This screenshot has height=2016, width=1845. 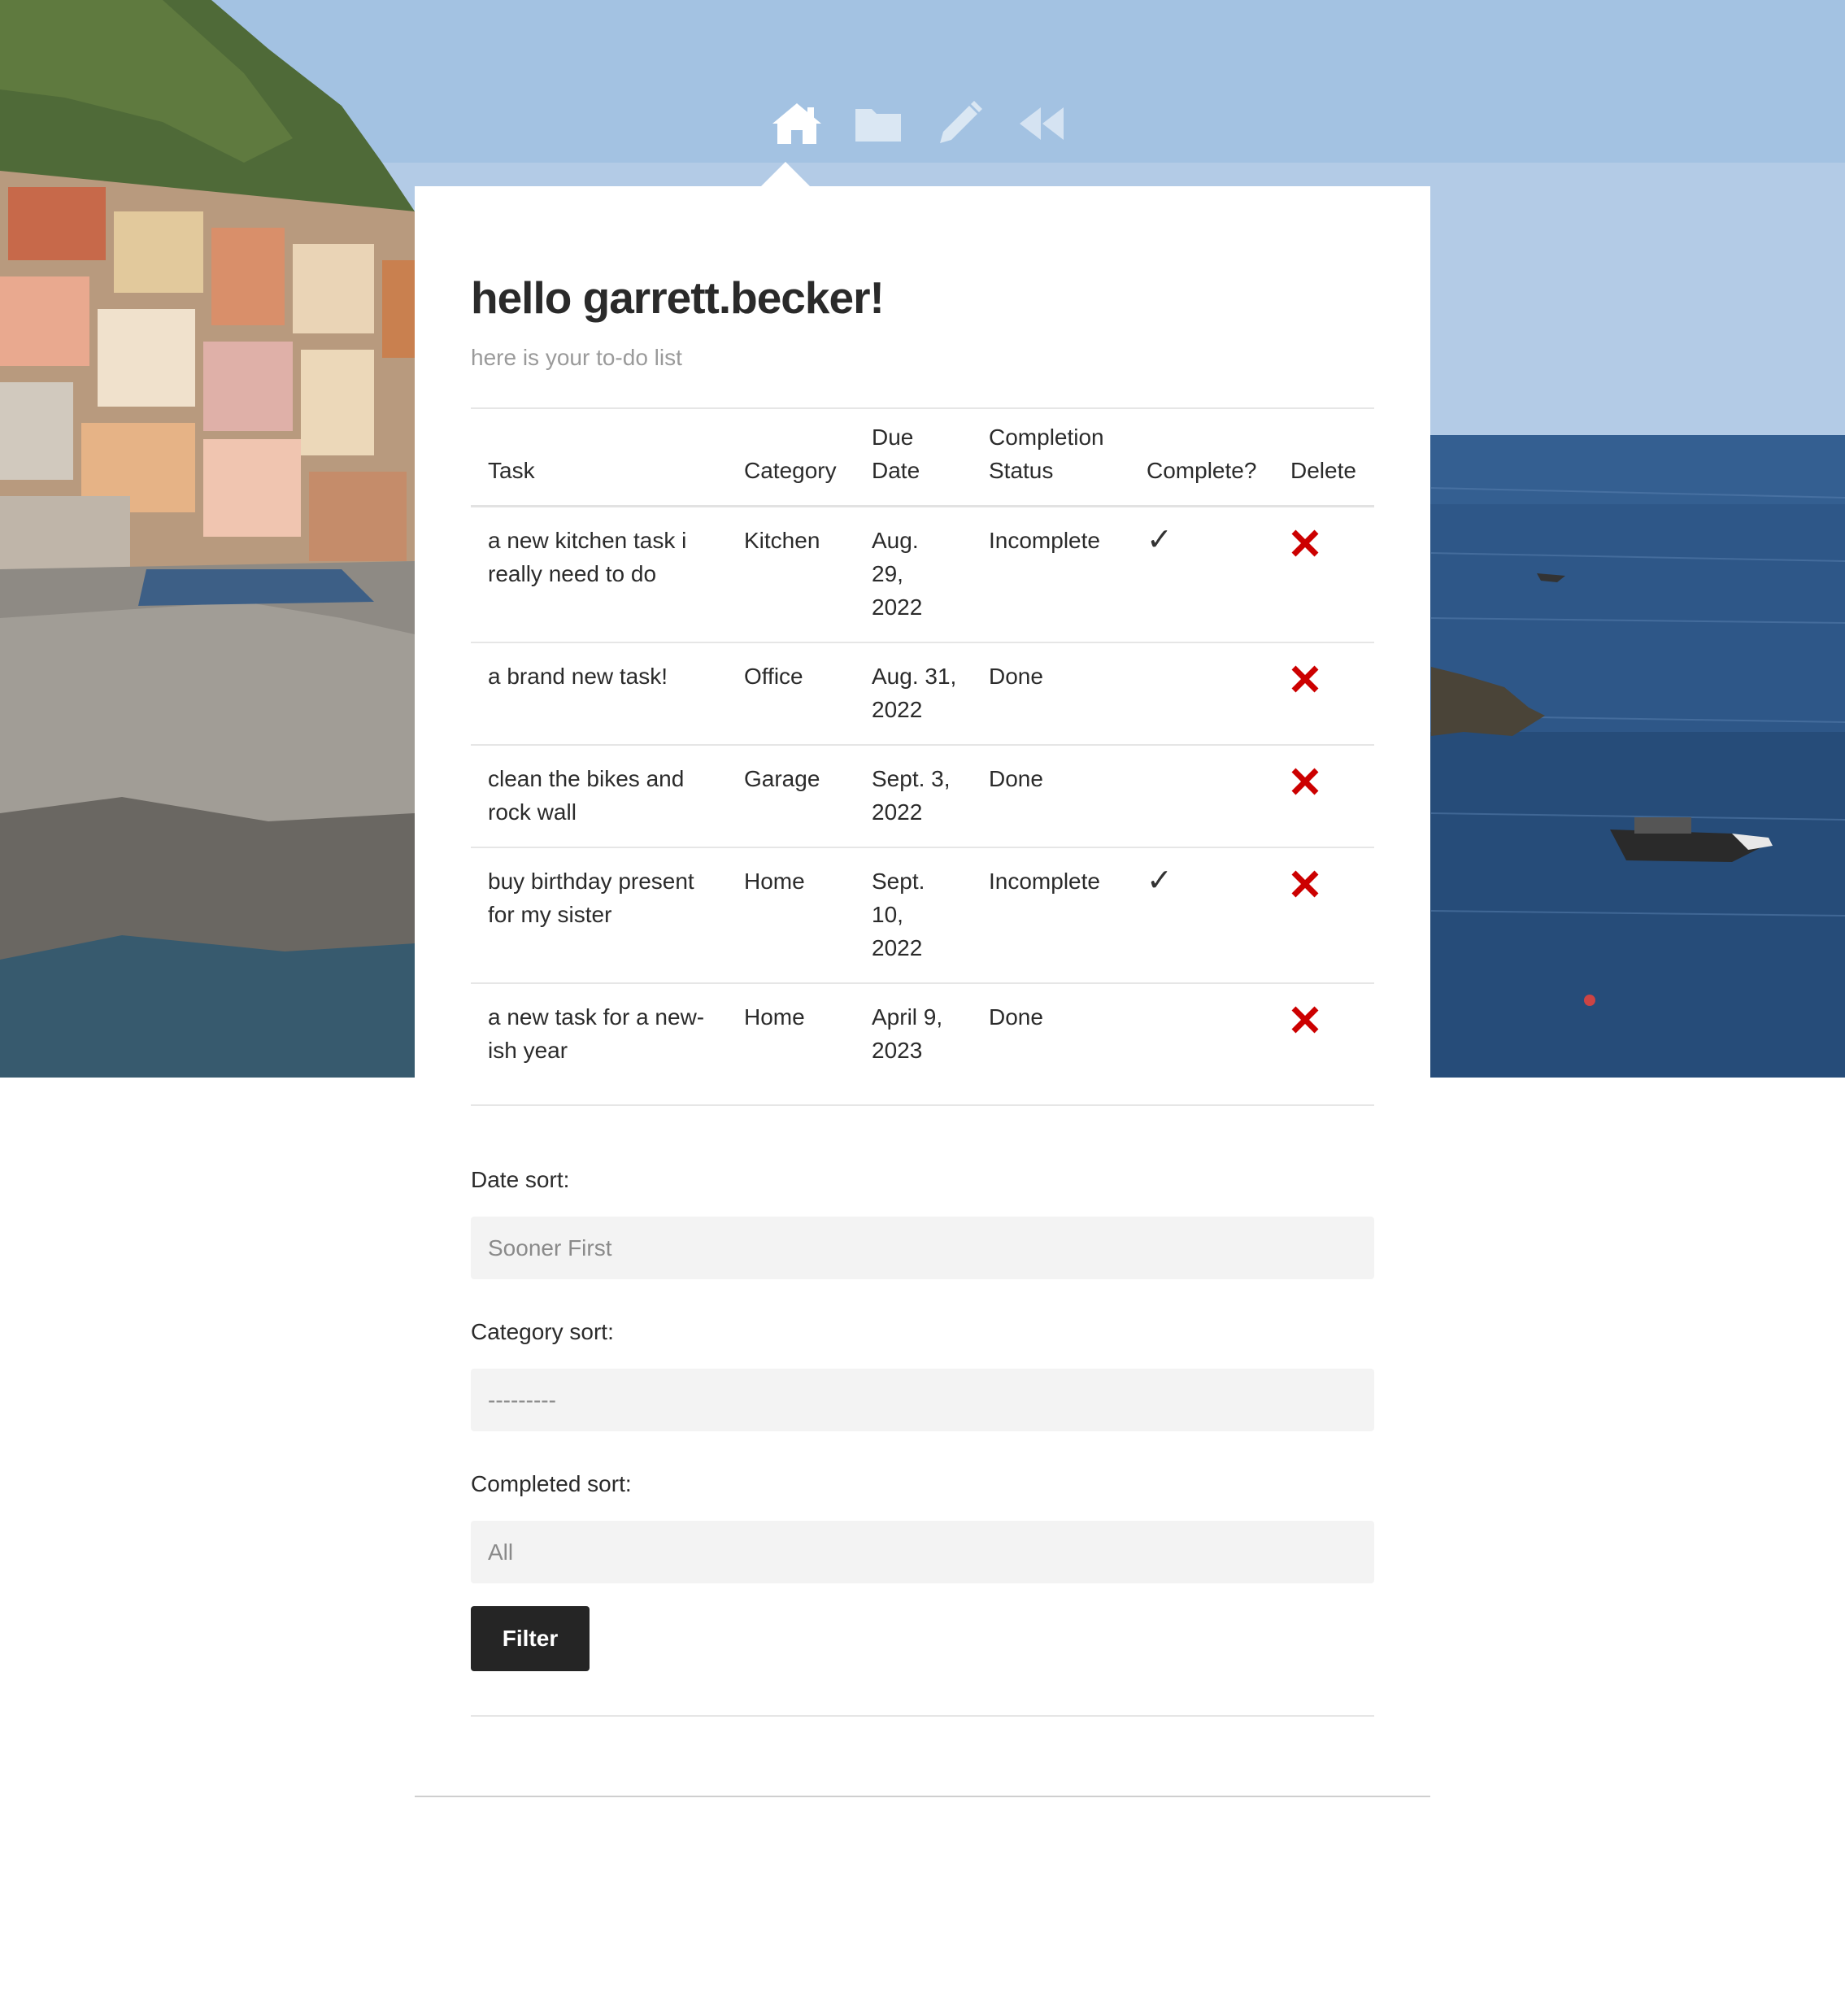 What do you see at coordinates (913, 574) in the screenshot?
I see `due-date-cell: Aug. 29, 2022` at bounding box center [913, 574].